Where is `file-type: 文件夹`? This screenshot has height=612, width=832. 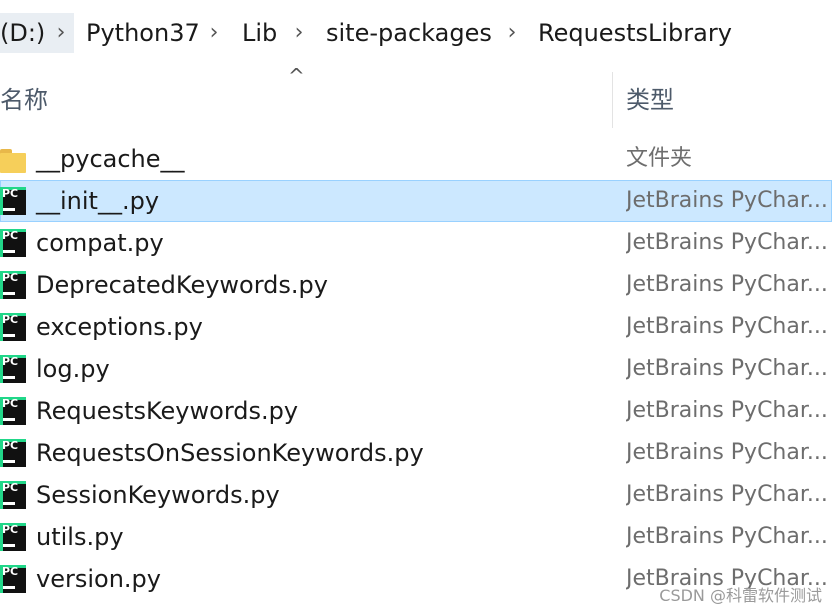
file-type: 文件夹 is located at coordinates (659, 158).